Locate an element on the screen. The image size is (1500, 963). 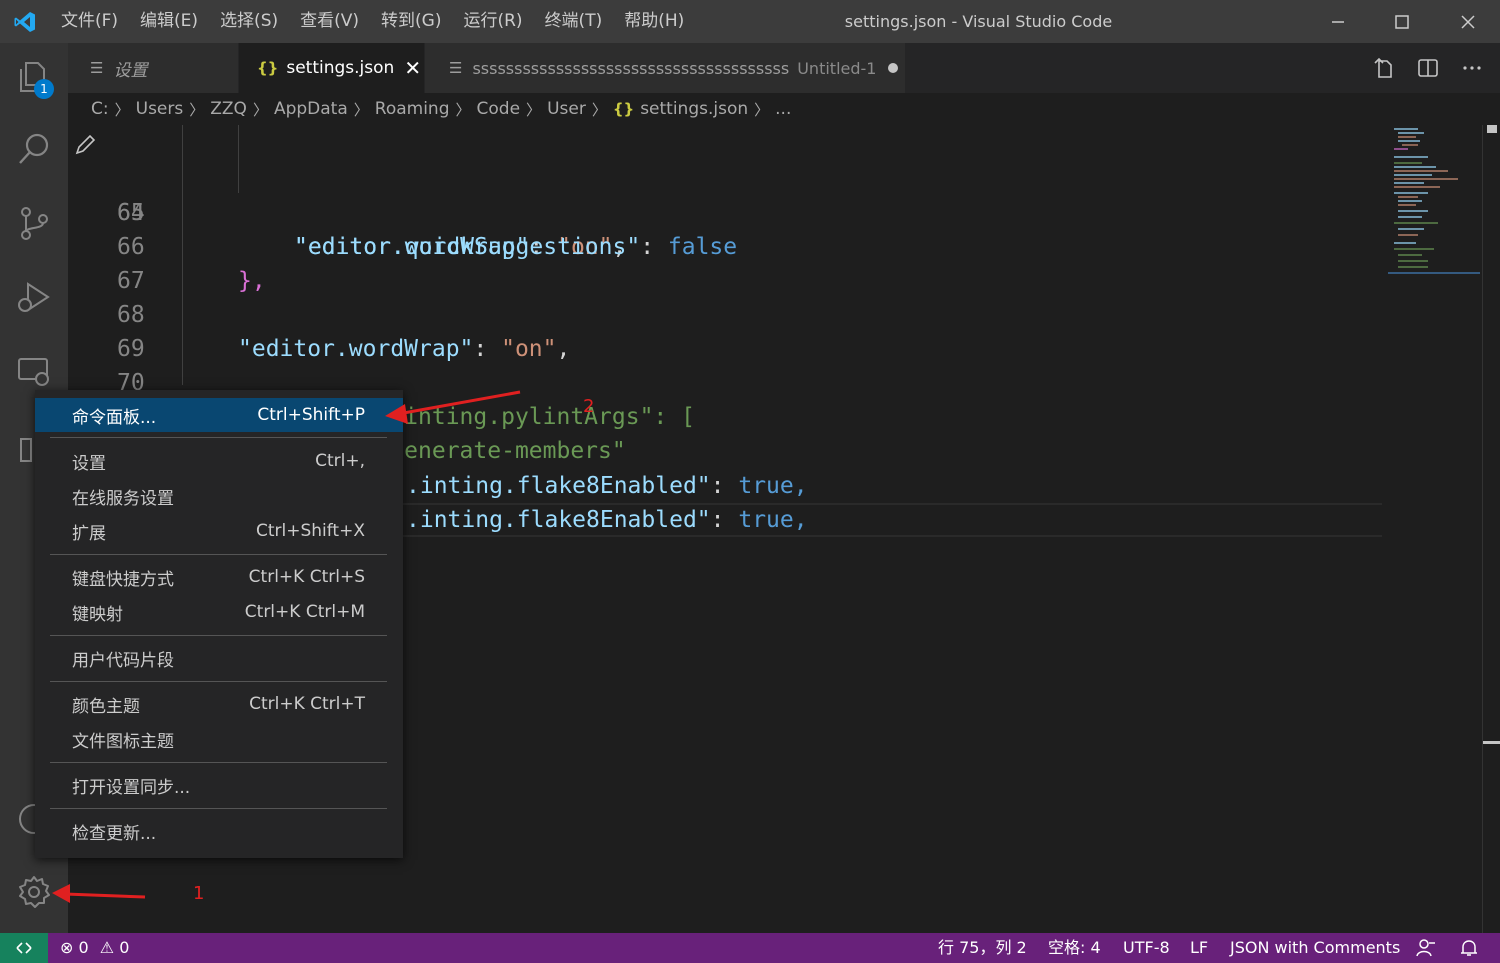
warning-icon: ⚠ is located at coordinates (107, 947).